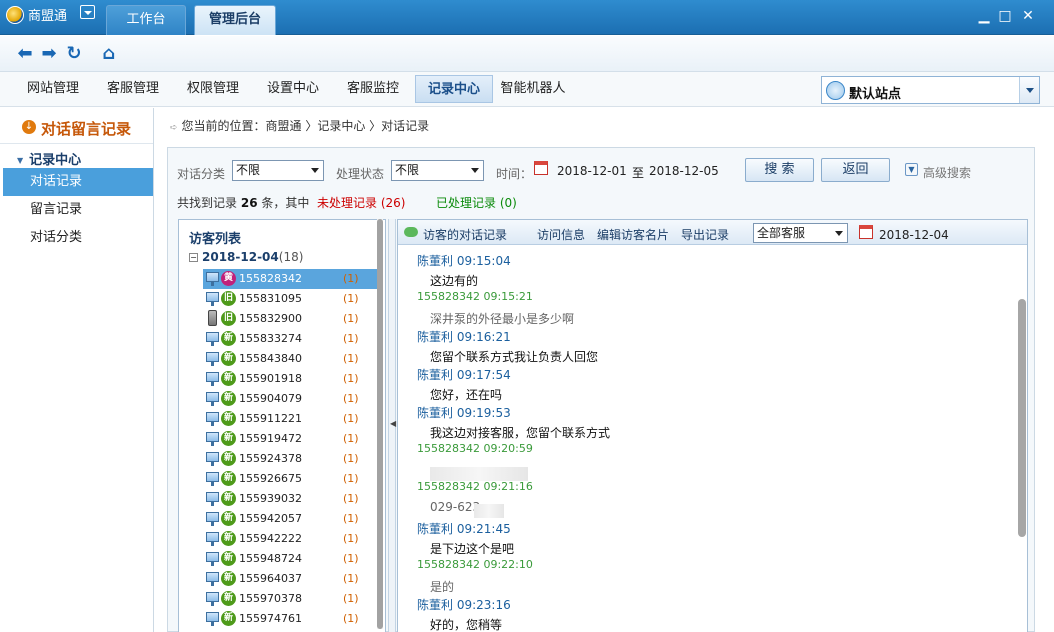 This screenshot has width=1054, height=632. I want to click on date-from: 2018-12-01, so click(592, 171).